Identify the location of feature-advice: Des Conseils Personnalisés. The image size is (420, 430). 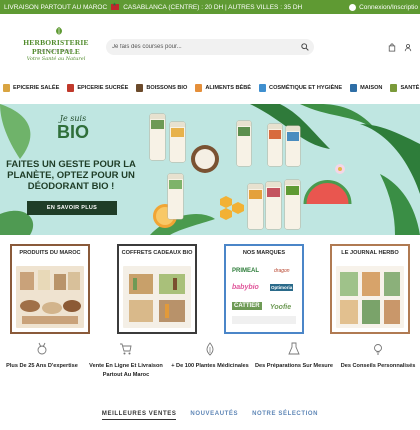
(378, 356).